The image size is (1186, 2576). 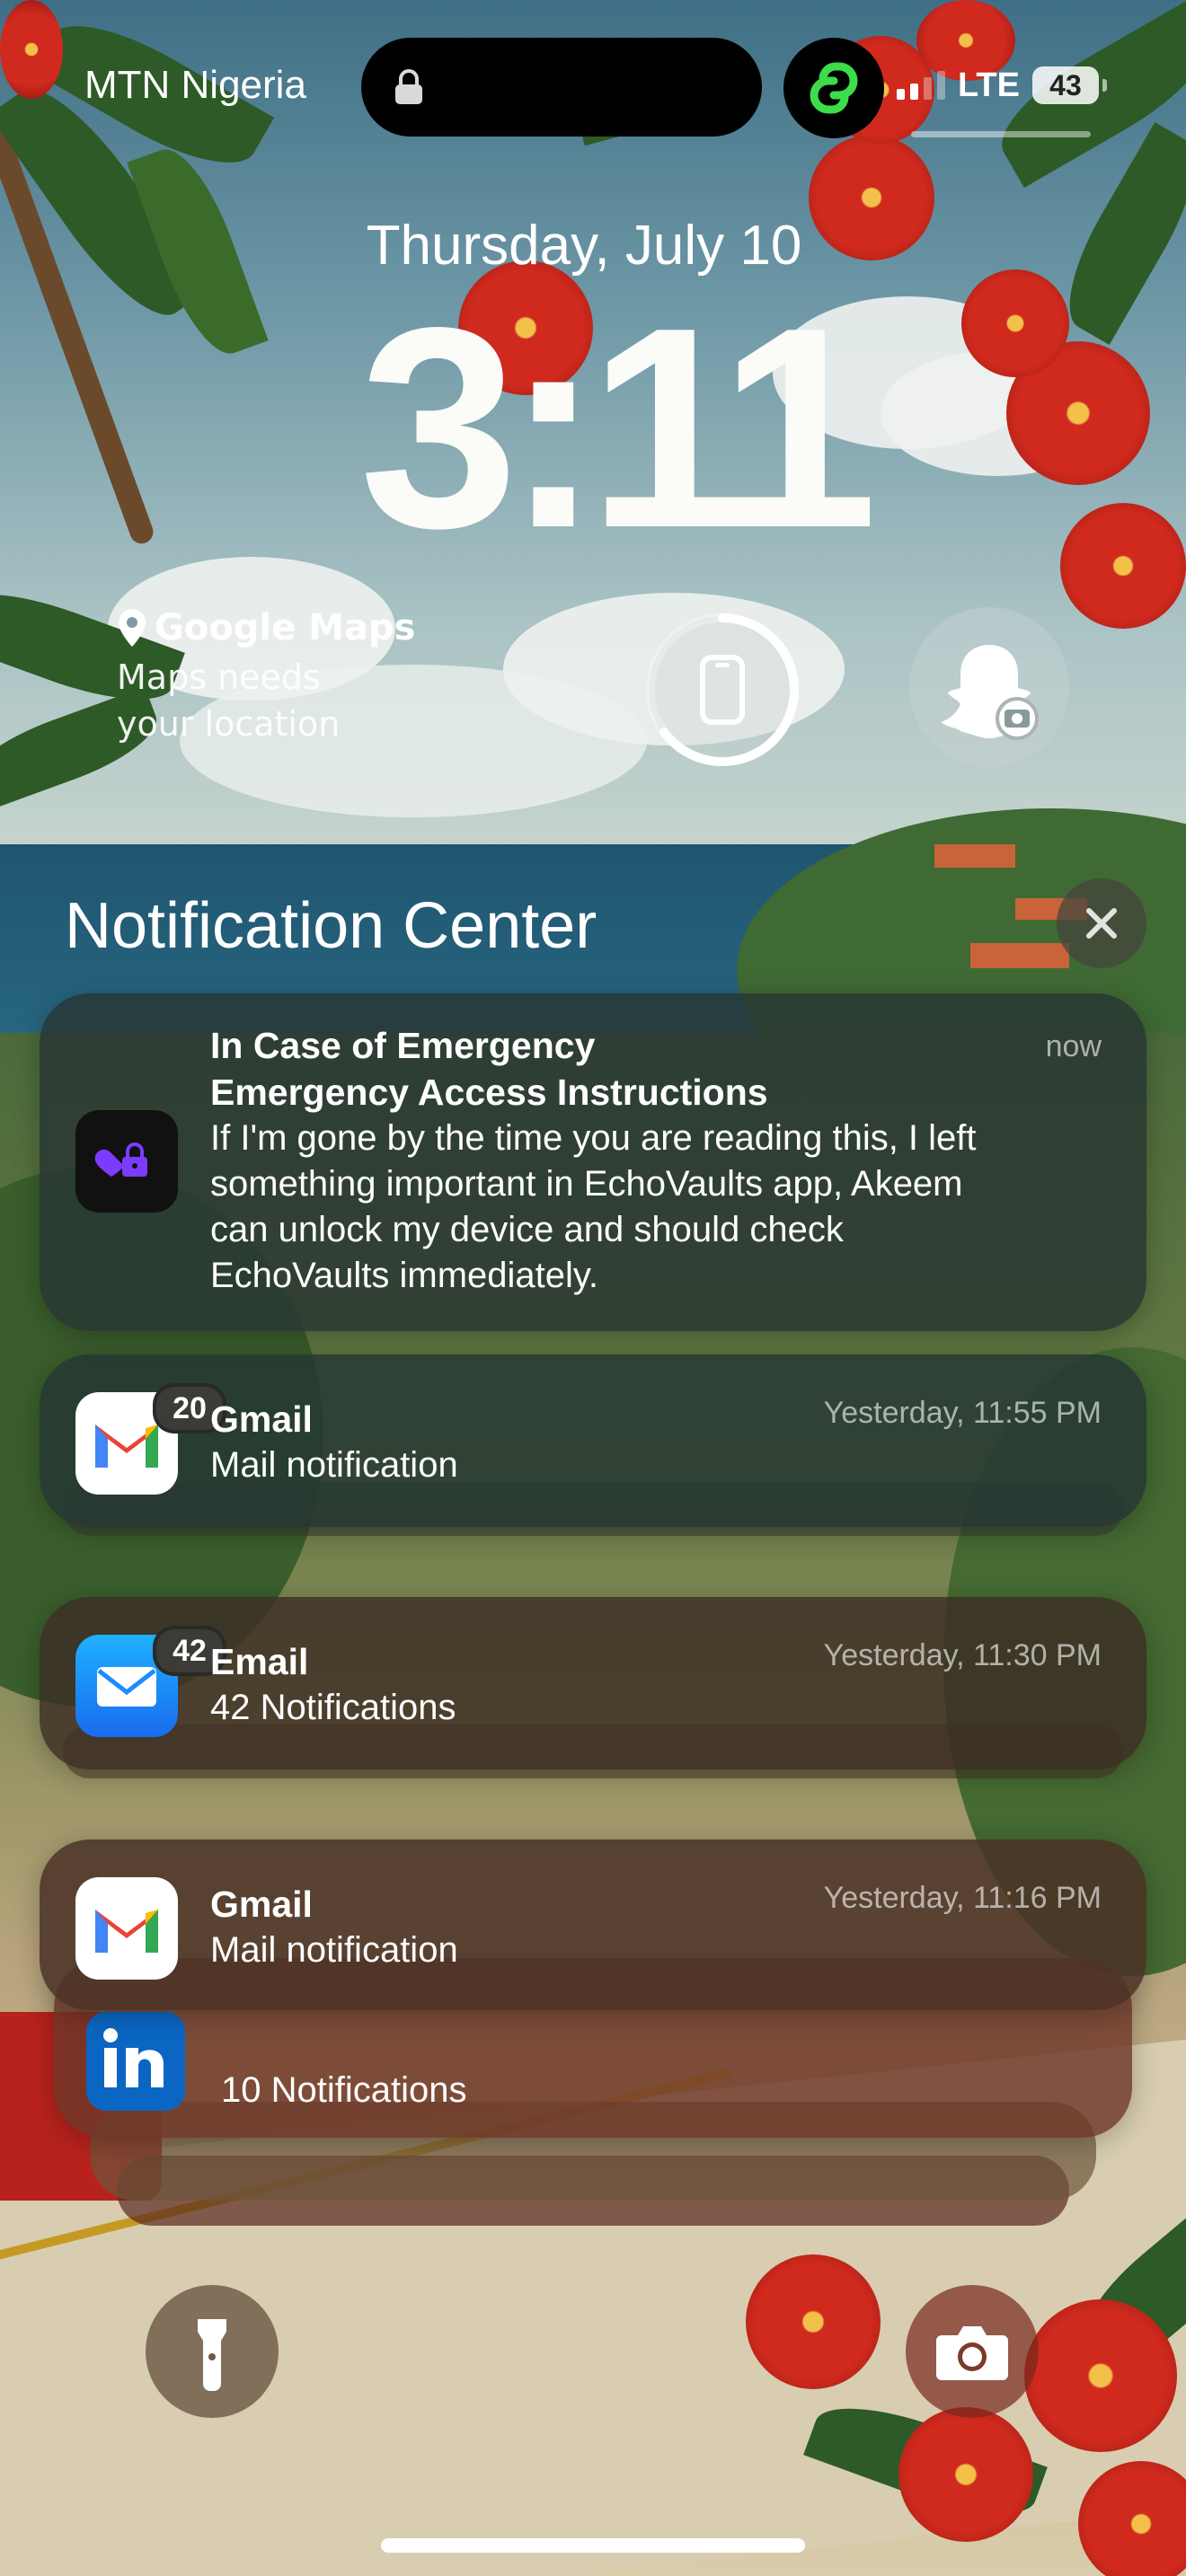 What do you see at coordinates (962, 1898) in the screenshot?
I see `notification-time: Yesterday, 11:16 PM` at bounding box center [962, 1898].